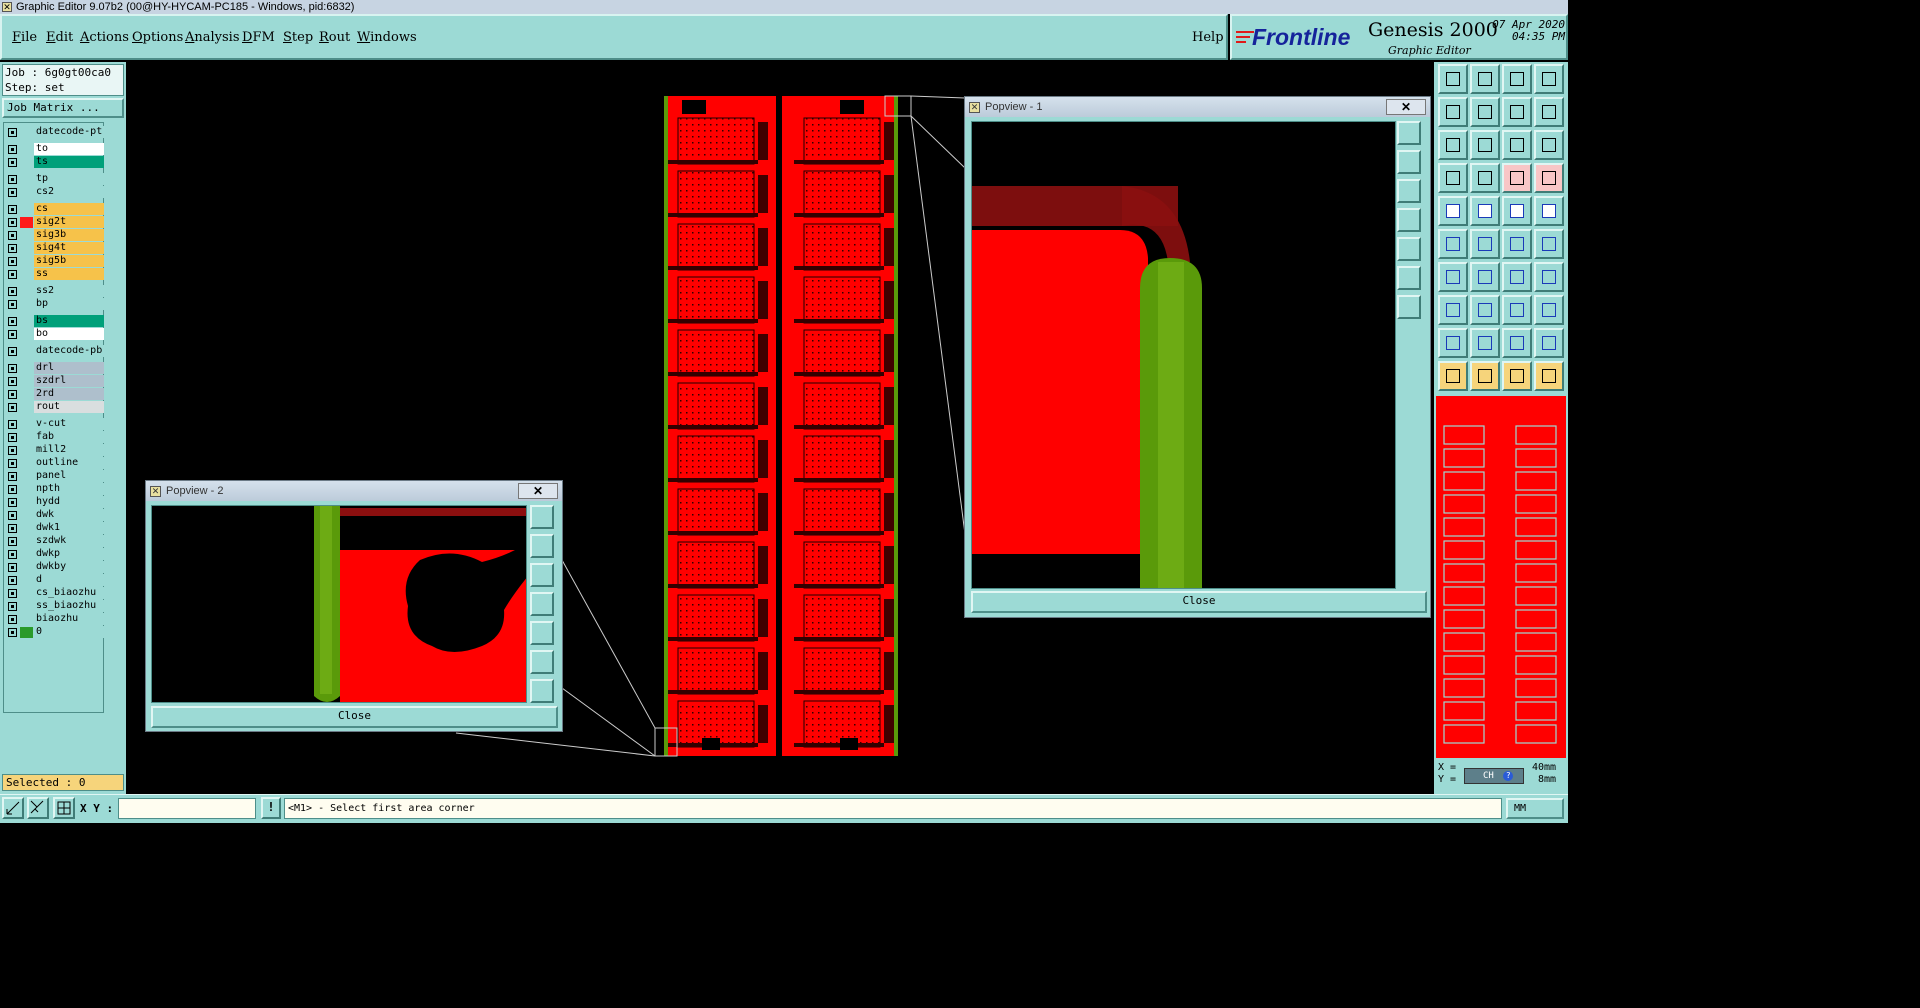  Describe the element at coordinates (1517, 112) in the screenshot. I see `zoom-reset-button` at that location.